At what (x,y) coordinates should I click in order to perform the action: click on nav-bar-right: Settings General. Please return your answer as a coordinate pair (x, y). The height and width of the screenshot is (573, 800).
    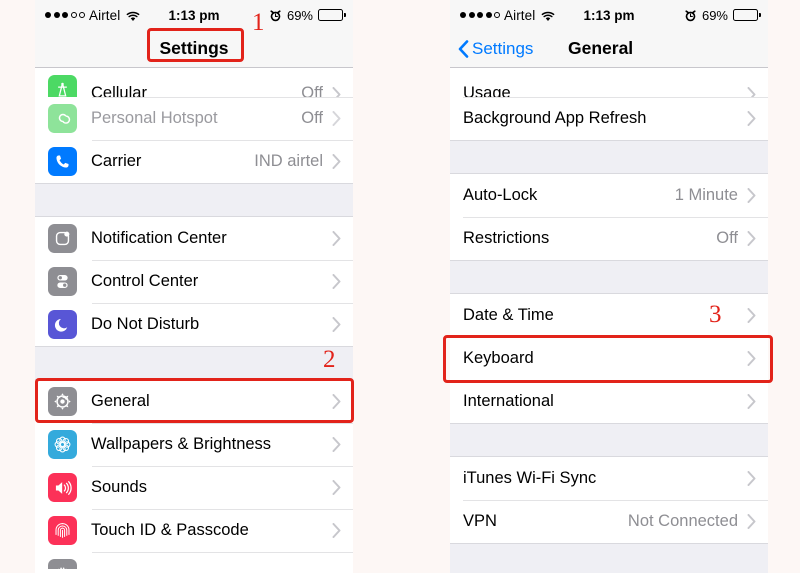
    Looking at the image, I should click on (609, 49).